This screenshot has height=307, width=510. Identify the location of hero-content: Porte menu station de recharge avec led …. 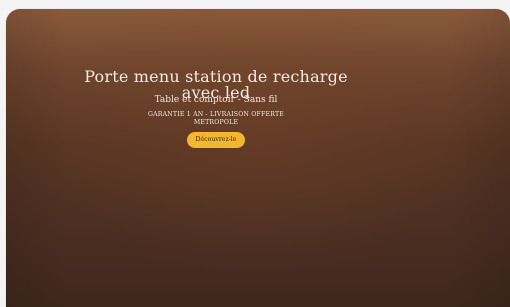
(216, 108).